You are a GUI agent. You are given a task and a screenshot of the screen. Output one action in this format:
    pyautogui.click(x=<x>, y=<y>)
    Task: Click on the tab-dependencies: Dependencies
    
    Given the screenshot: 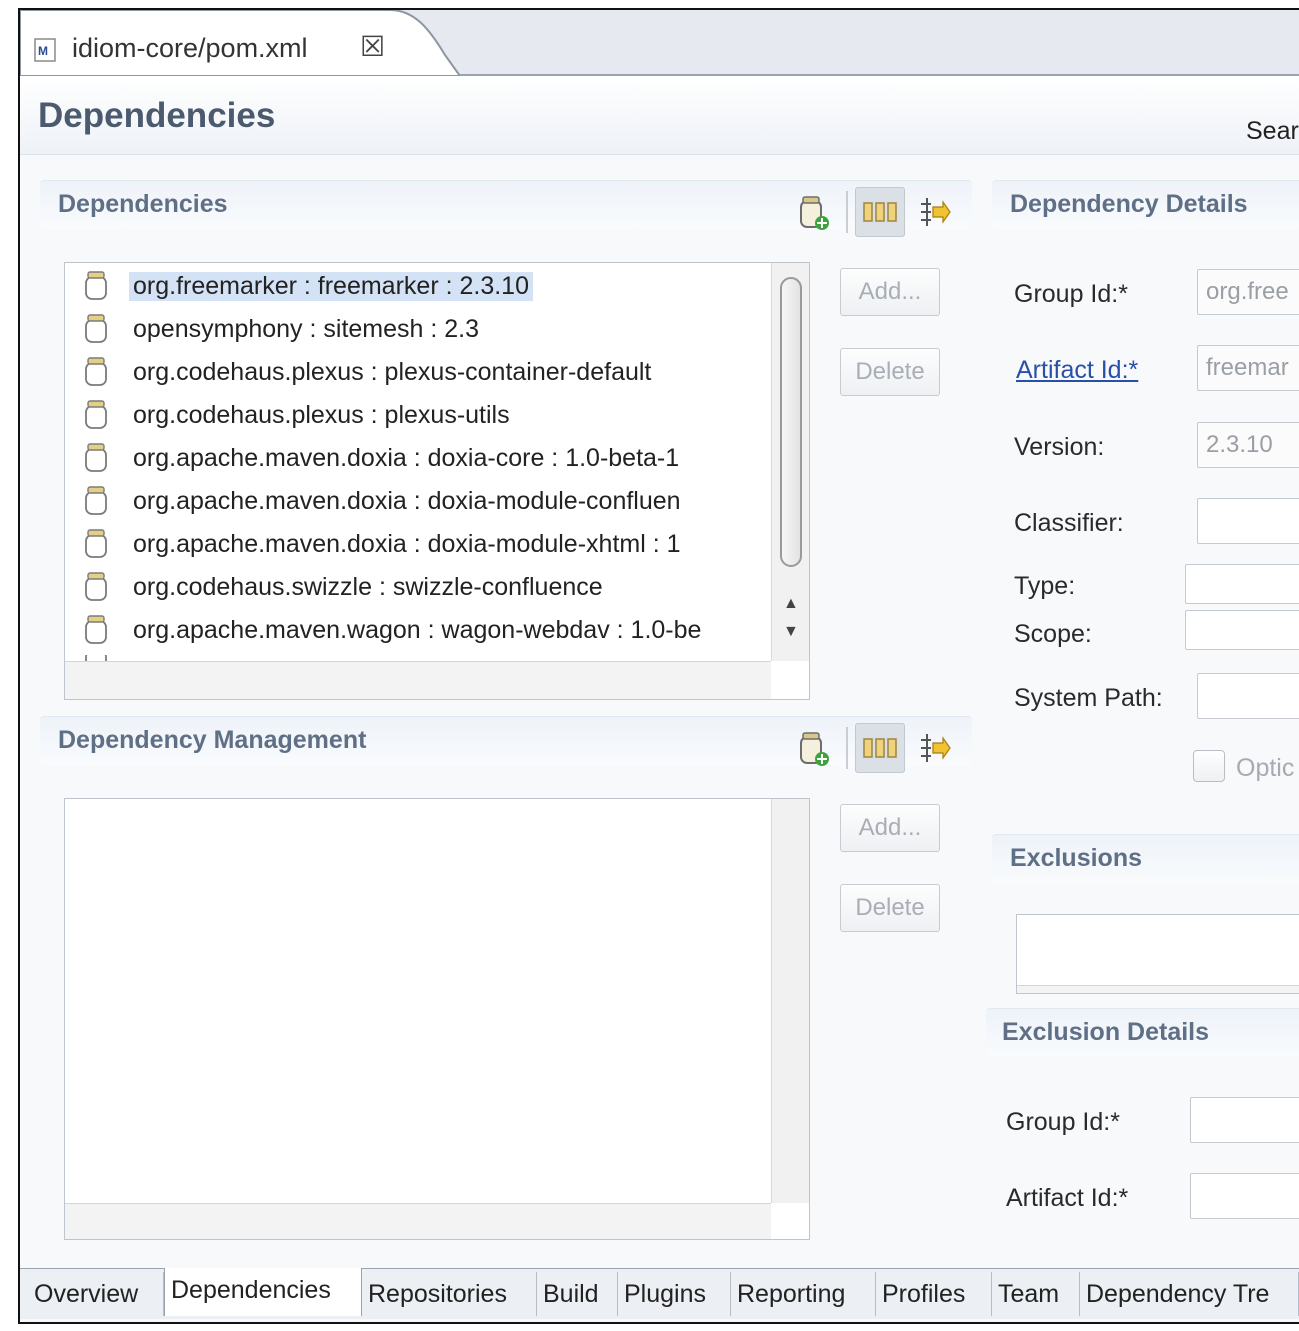 What is the action you would take?
    pyautogui.click(x=263, y=1292)
    